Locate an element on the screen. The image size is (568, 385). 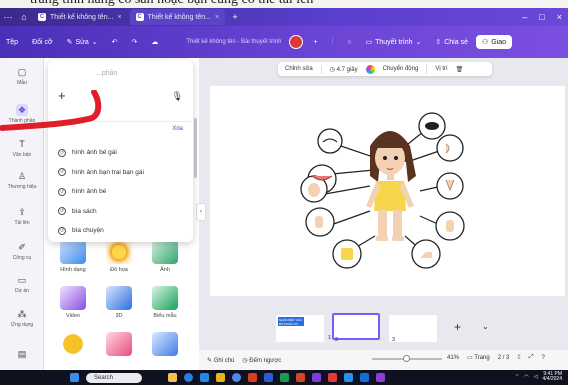
clear-history-link: Xóa is located at coordinates (177, 129).